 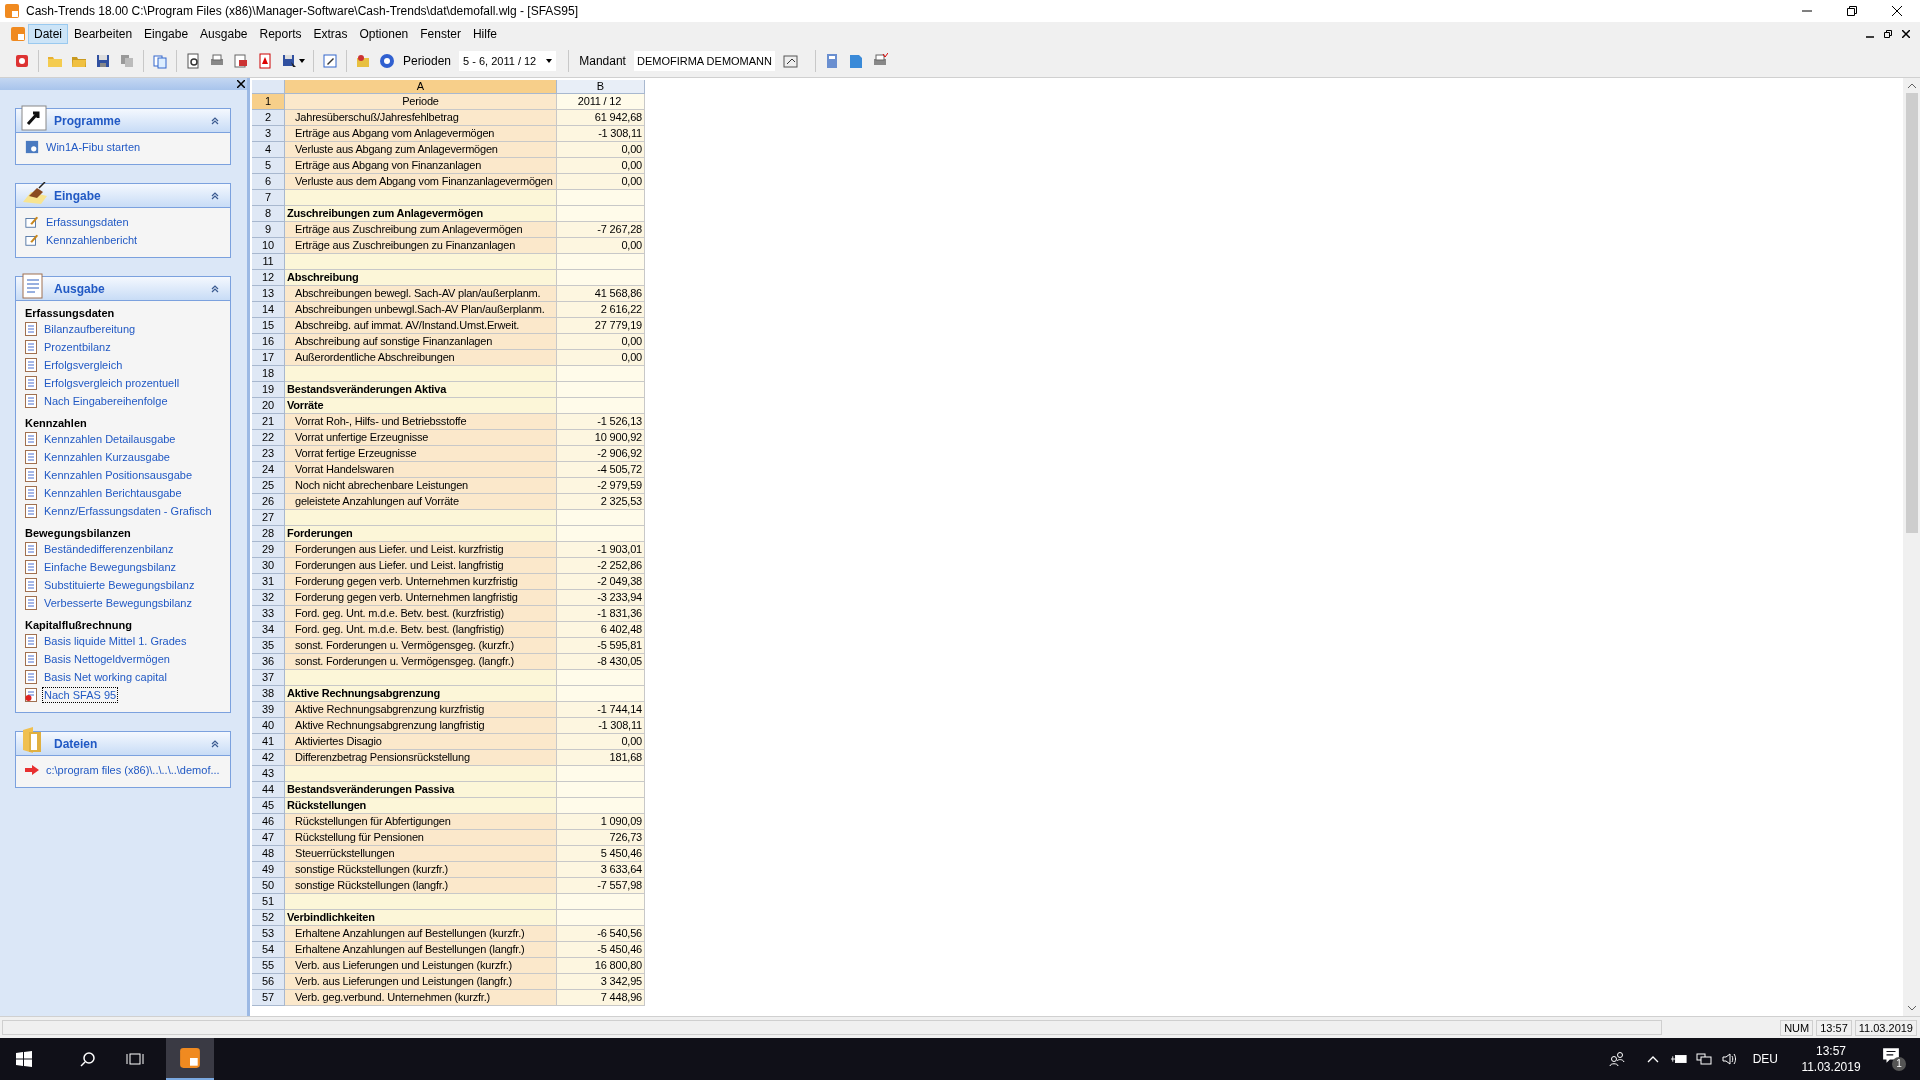 What do you see at coordinates (83, 365) in the screenshot?
I see `sidebar-link: Erfolgsvergleich` at bounding box center [83, 365].